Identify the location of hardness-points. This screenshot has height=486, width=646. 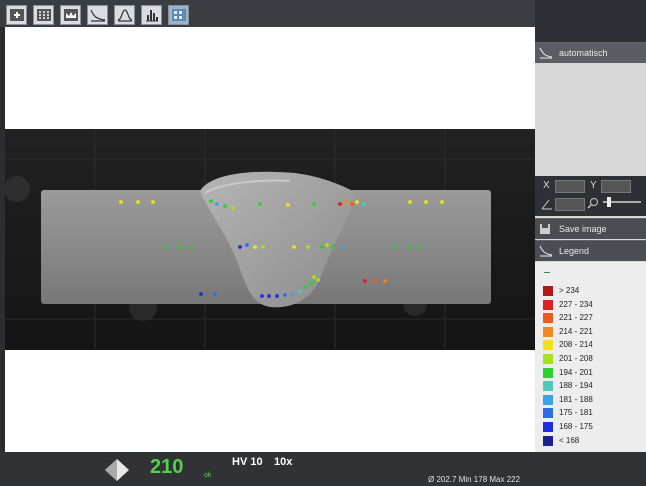
(281, 248).